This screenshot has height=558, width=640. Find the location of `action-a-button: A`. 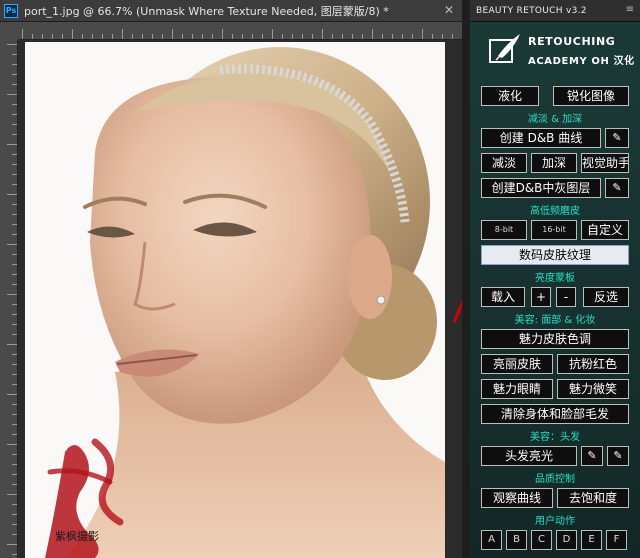

action-a-button: A is located at coordinates (491, 540).